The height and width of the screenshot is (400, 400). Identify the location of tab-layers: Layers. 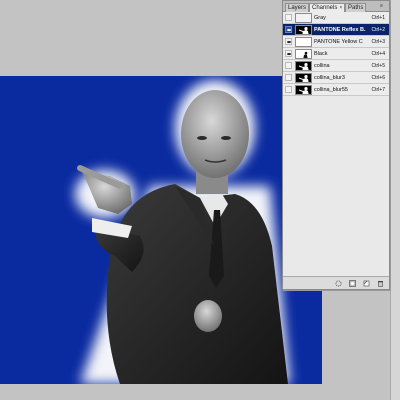
(297, 7).